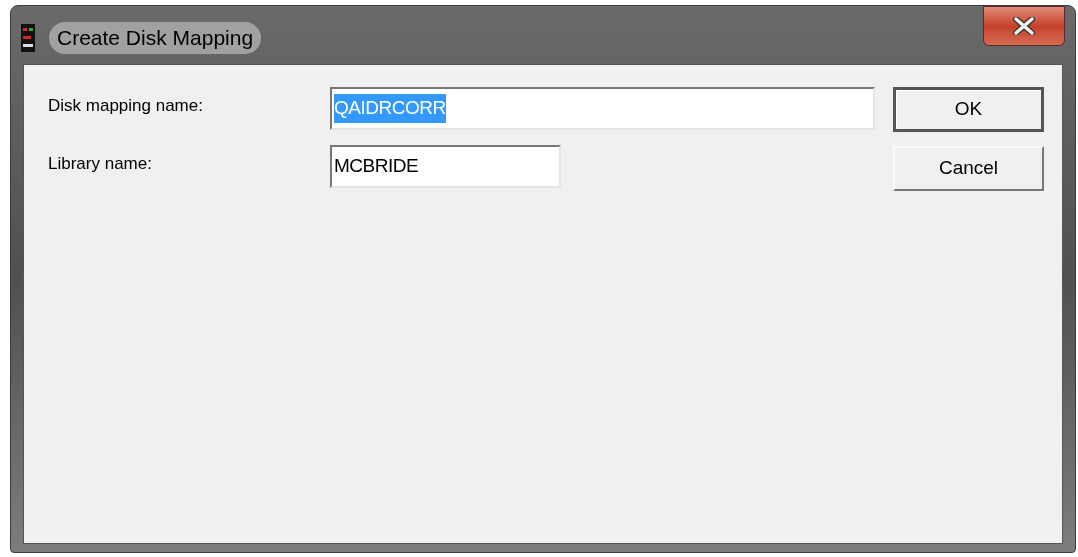 The image size is (1078, 557). What do you see at coordinates (28, 37) in the screenshot?
I see `app-icon` at bounding box center [28, 37].